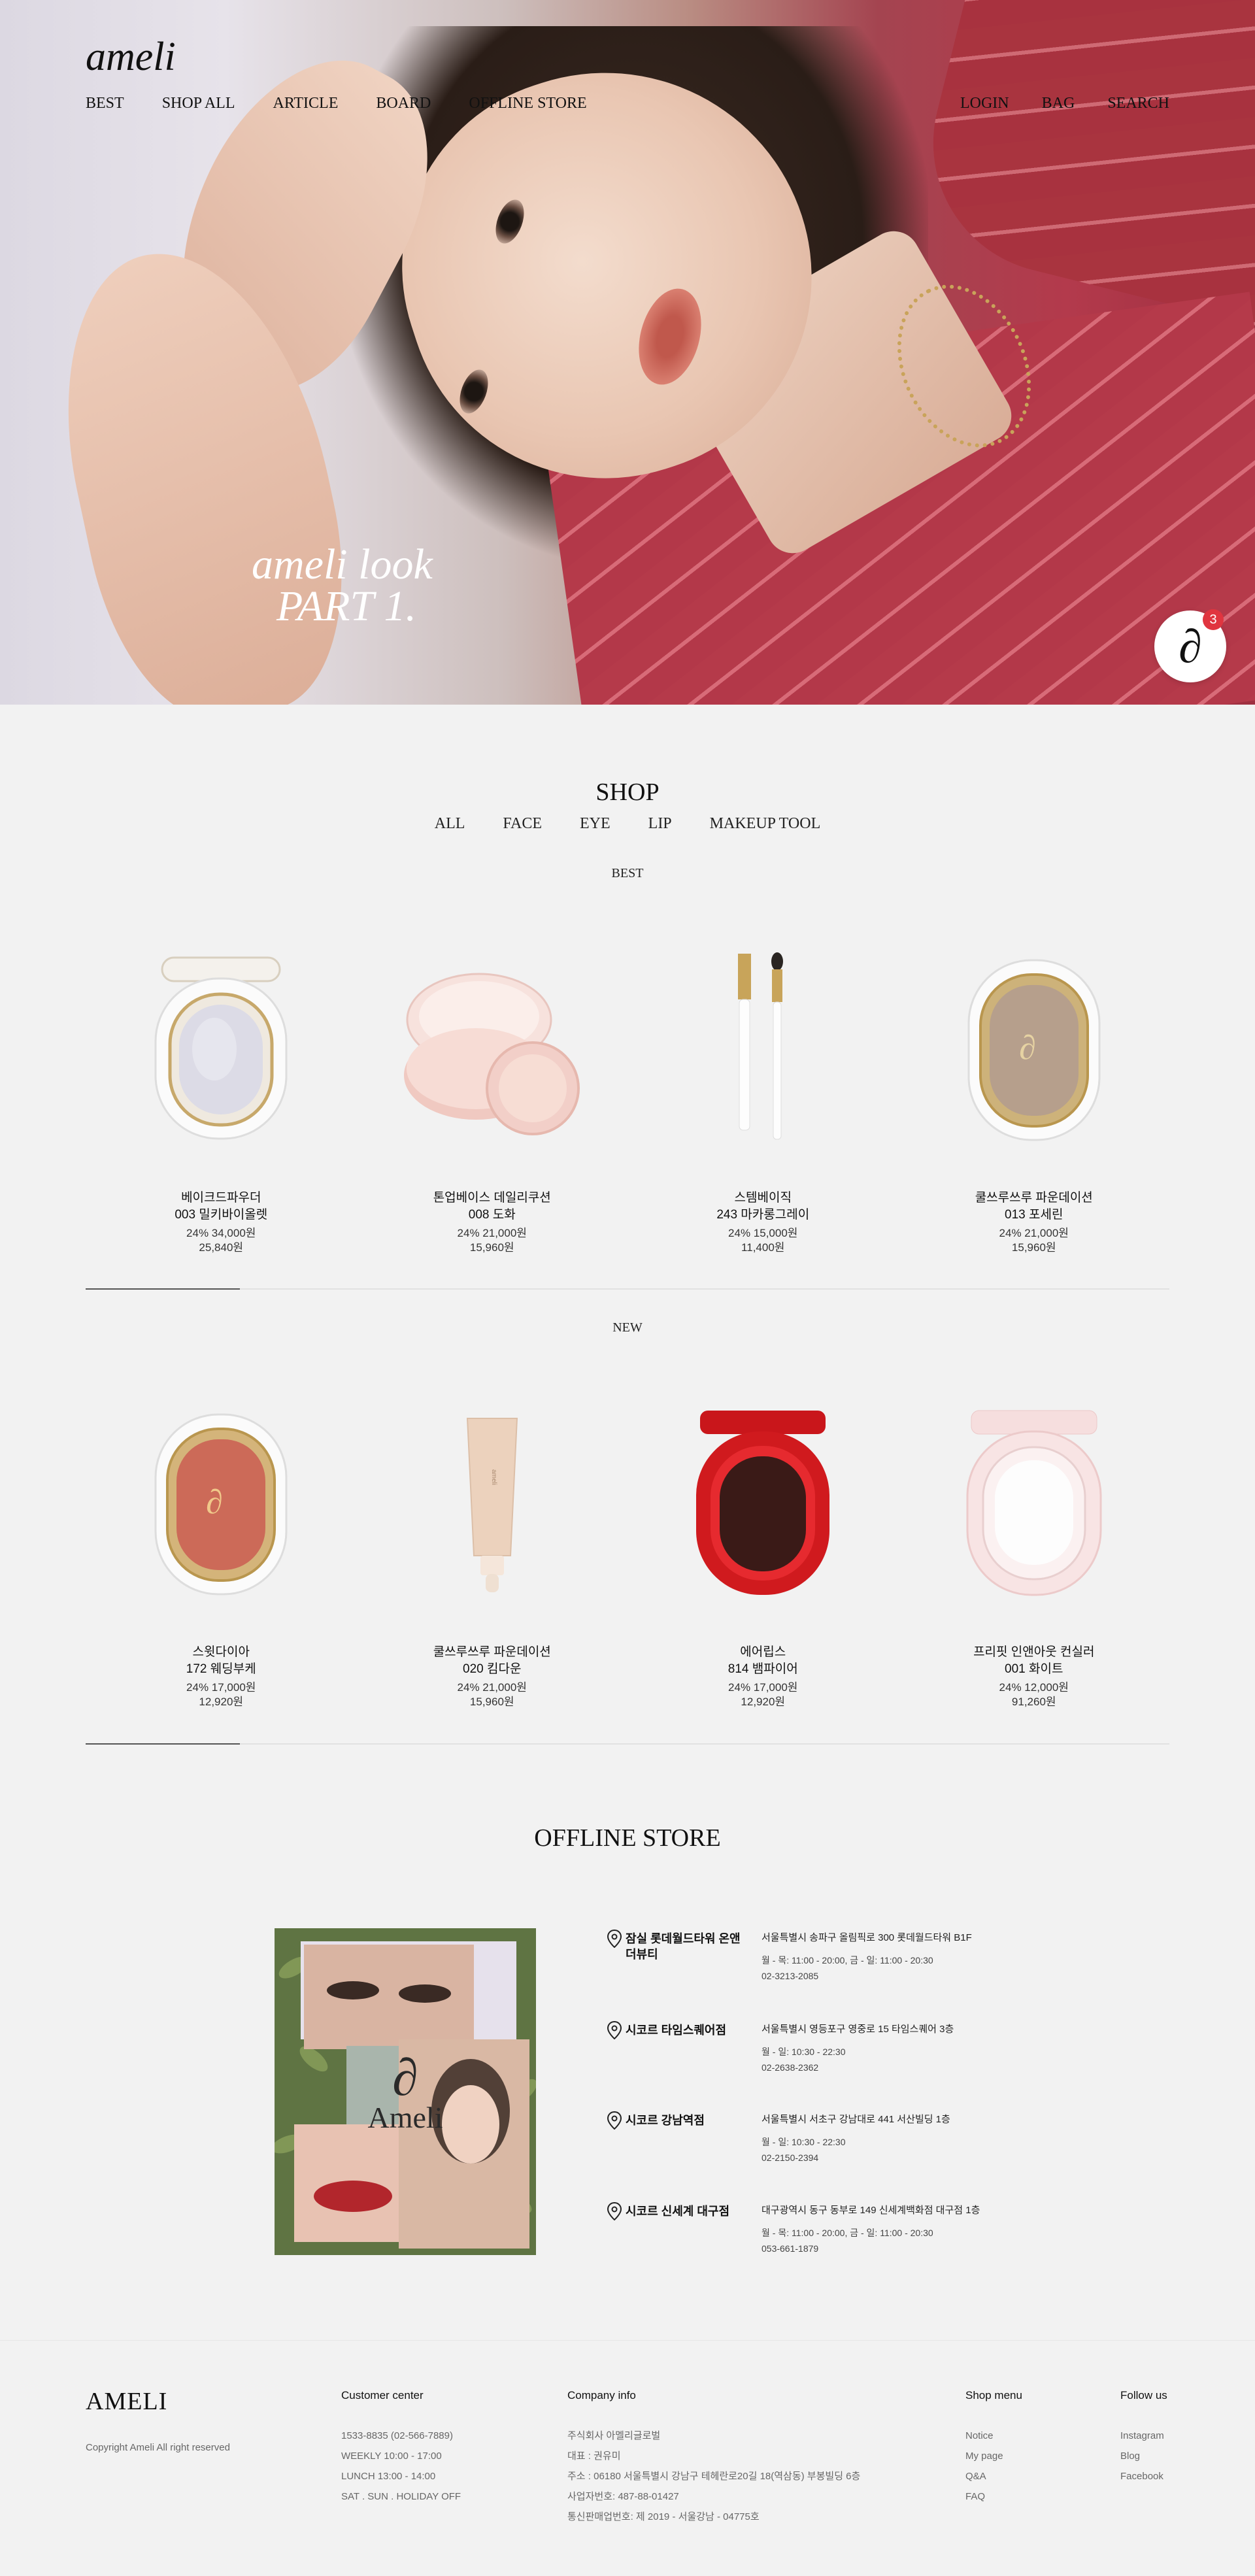 Image resolution: width=1255 pixels, height=2576 pixels. I want to click on store-name: 시코르 강남역점, so click(665, 2121).